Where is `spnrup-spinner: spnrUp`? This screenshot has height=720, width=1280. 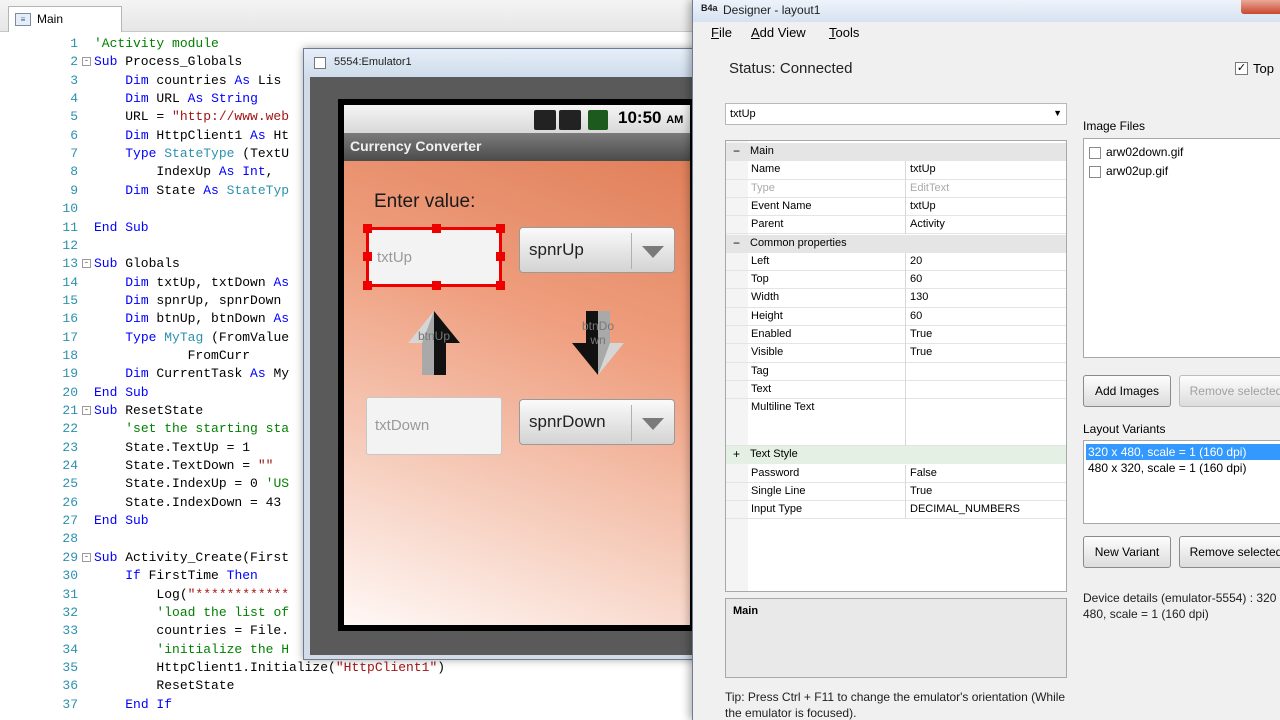 spnrup-spinner: spnrUp is located at coordinates (597, 250).